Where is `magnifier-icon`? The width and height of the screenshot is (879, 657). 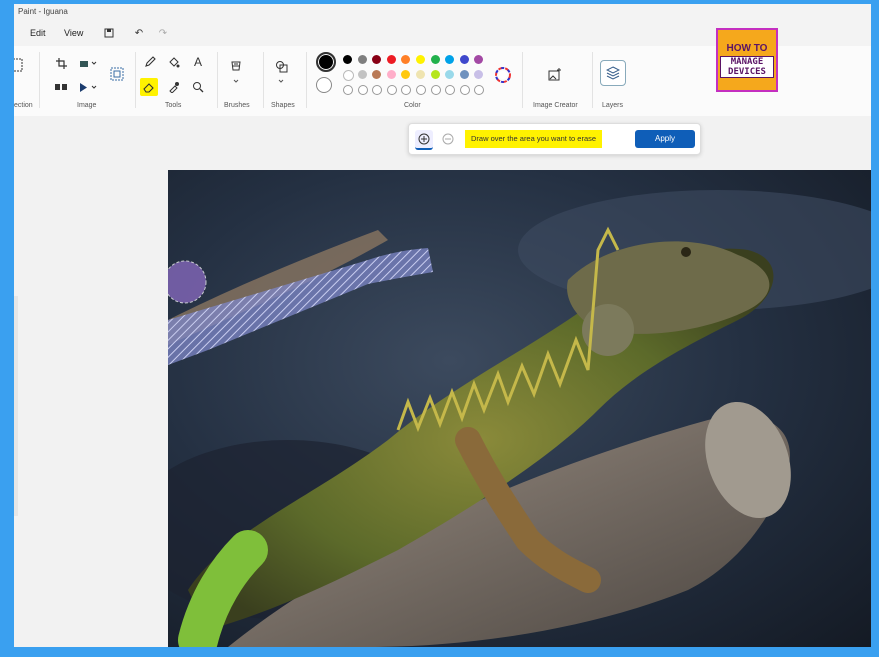
magnifier-icon is located at coordinates (198, 87).